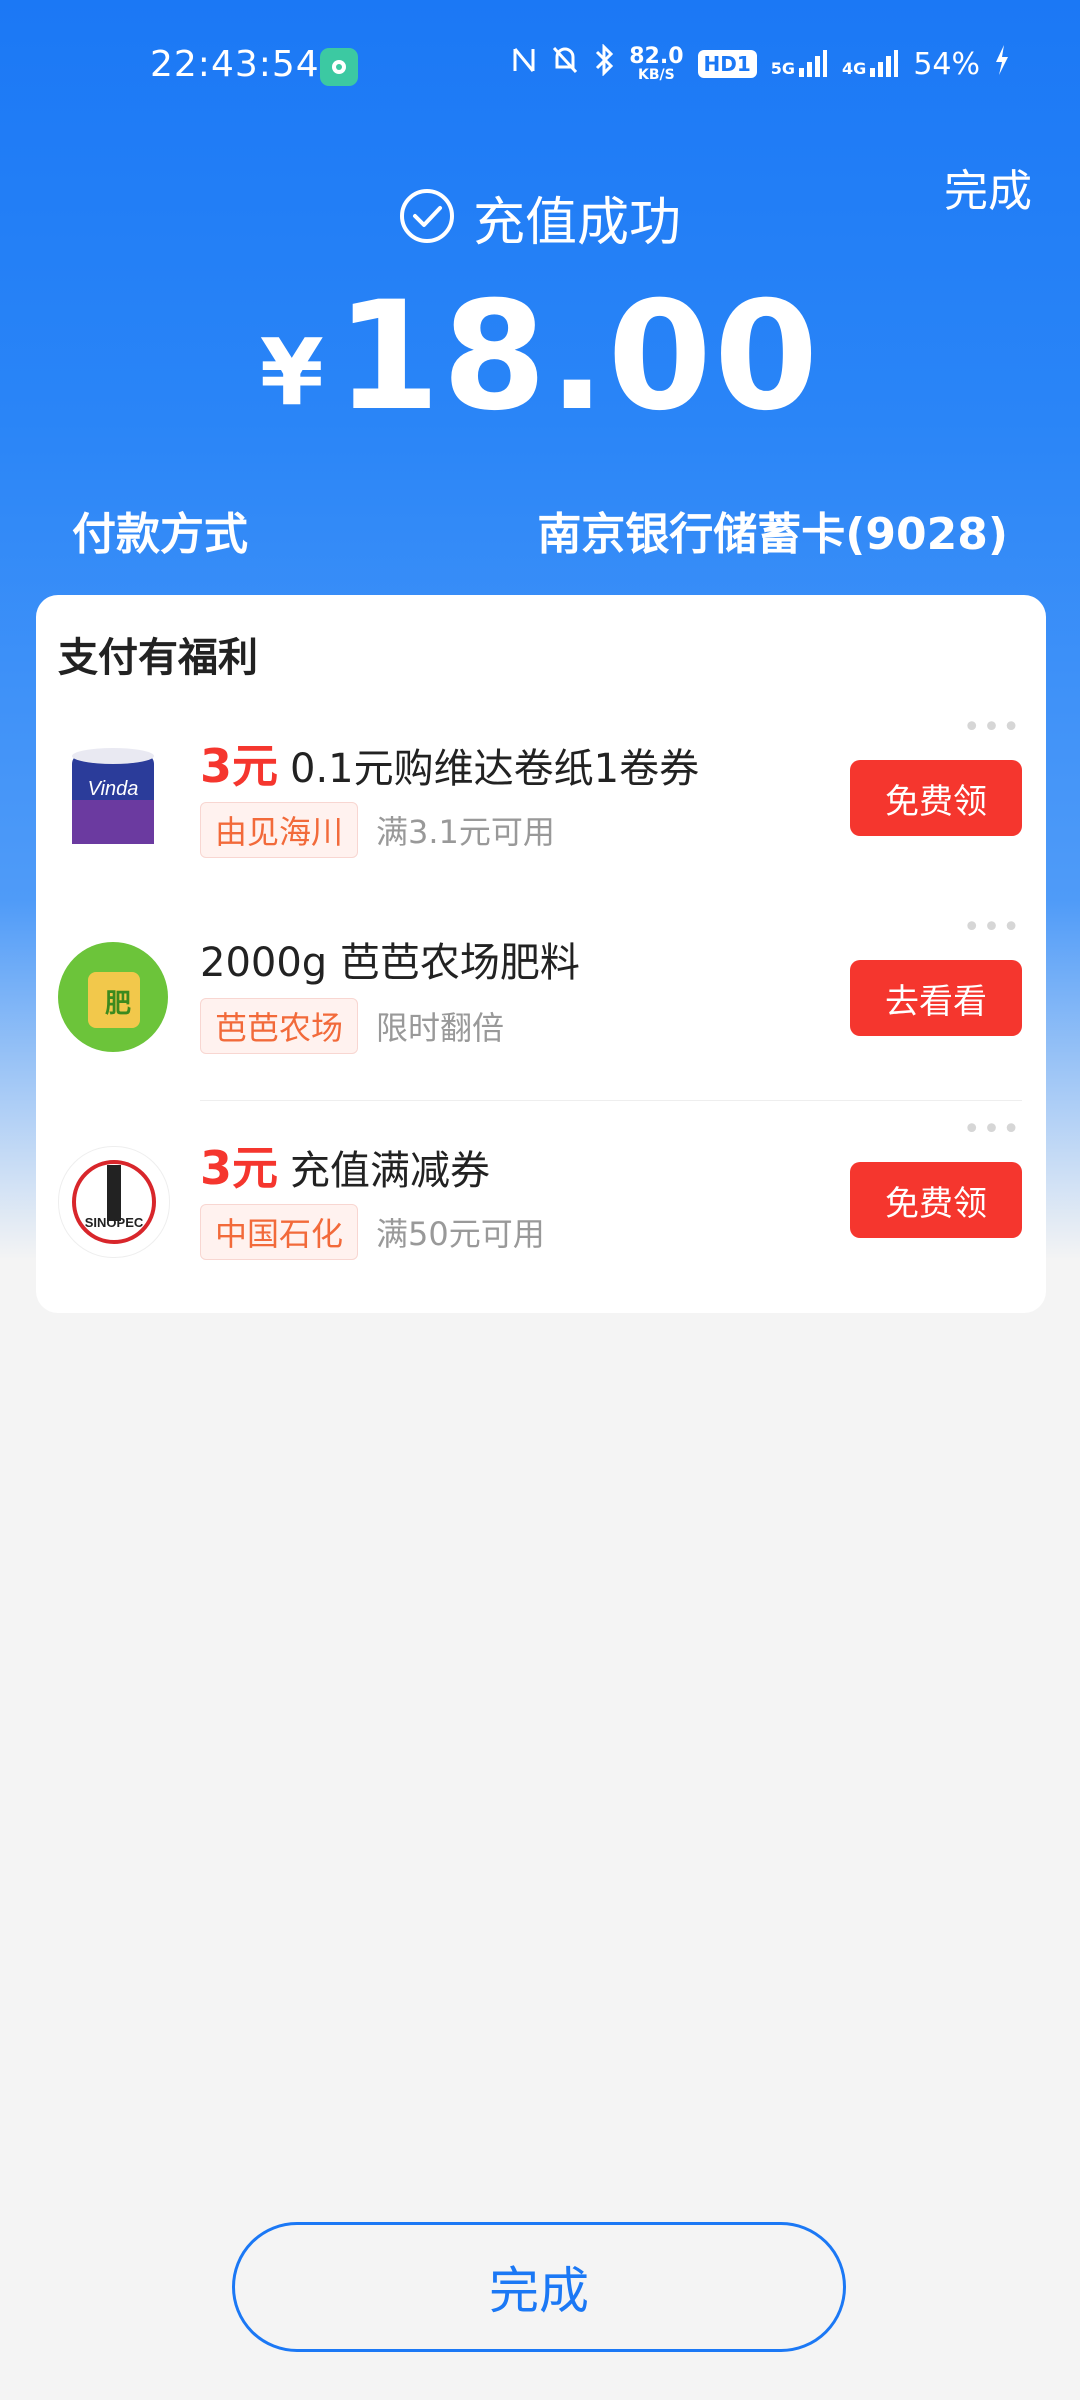 The width and height of the screenshot is (1080, 2400). What do you see at coordinates (235, 64) in the screenshot?
I see `status-time: 22:43:54` at bounding box center [235, 64].